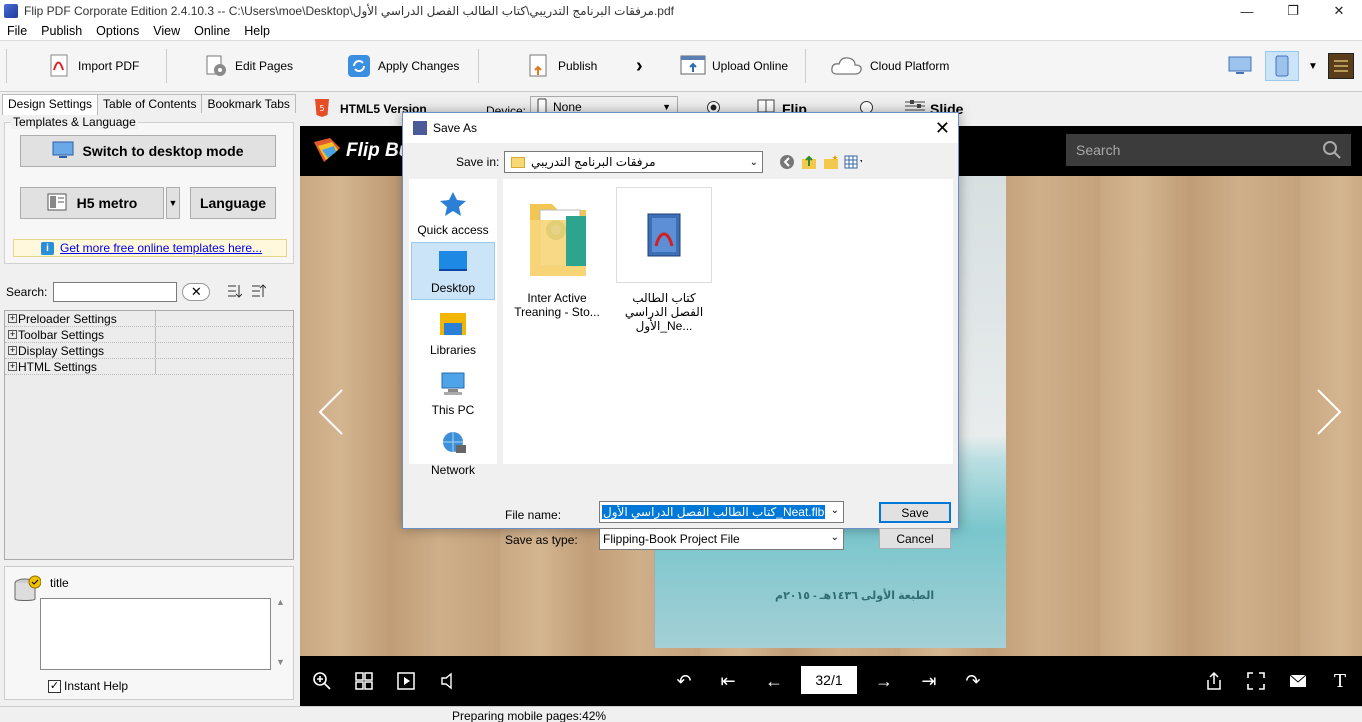  What do you see at coordinates (166, 31) in the screenshot?
I see `menu-view: View` at bounding box center [166, 31].